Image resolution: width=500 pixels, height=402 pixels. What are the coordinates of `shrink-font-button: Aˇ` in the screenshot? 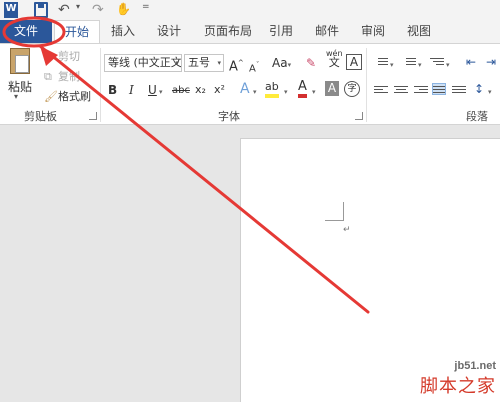 It's located at (254, 67).